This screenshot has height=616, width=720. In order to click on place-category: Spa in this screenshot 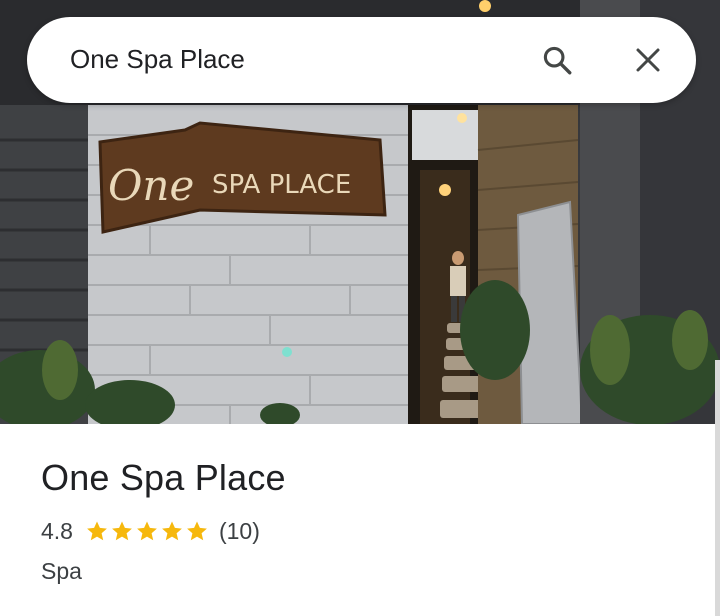, I will do `click(61, 571)`.